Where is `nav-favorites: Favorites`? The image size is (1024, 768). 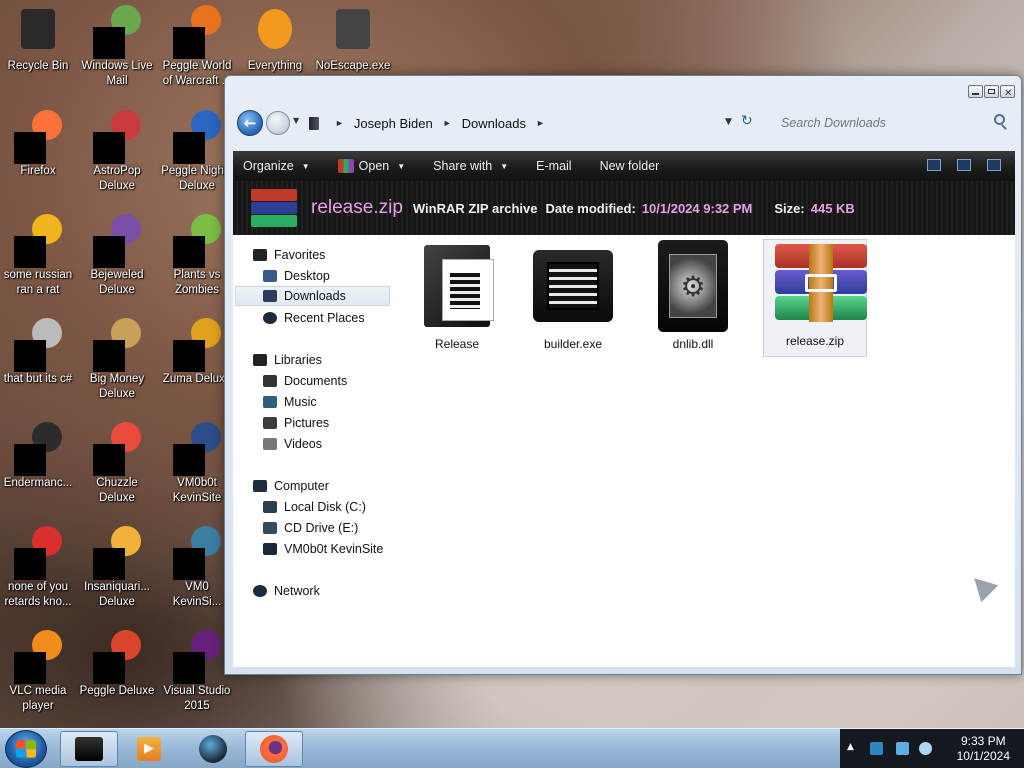
nav-favorites: Favorites is located at coordinates (289, 255).